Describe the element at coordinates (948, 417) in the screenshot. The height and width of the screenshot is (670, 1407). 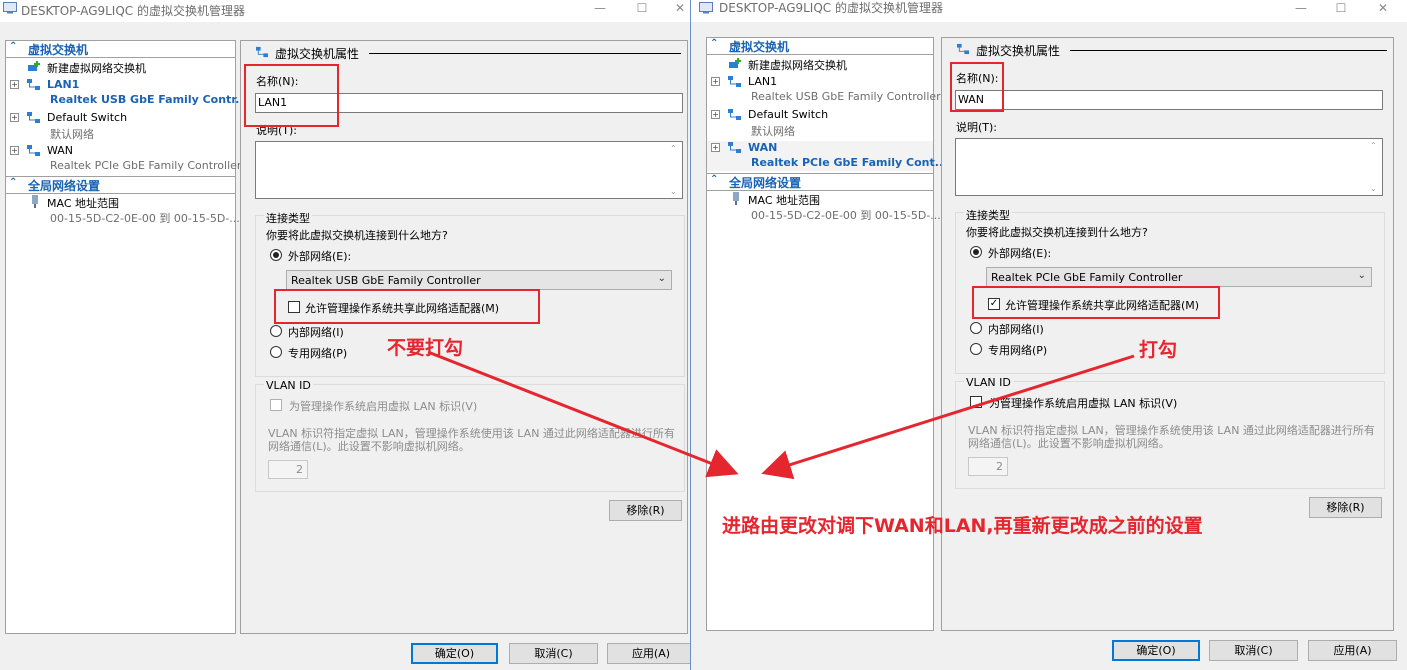
I see `arrow-line-right` at that location.